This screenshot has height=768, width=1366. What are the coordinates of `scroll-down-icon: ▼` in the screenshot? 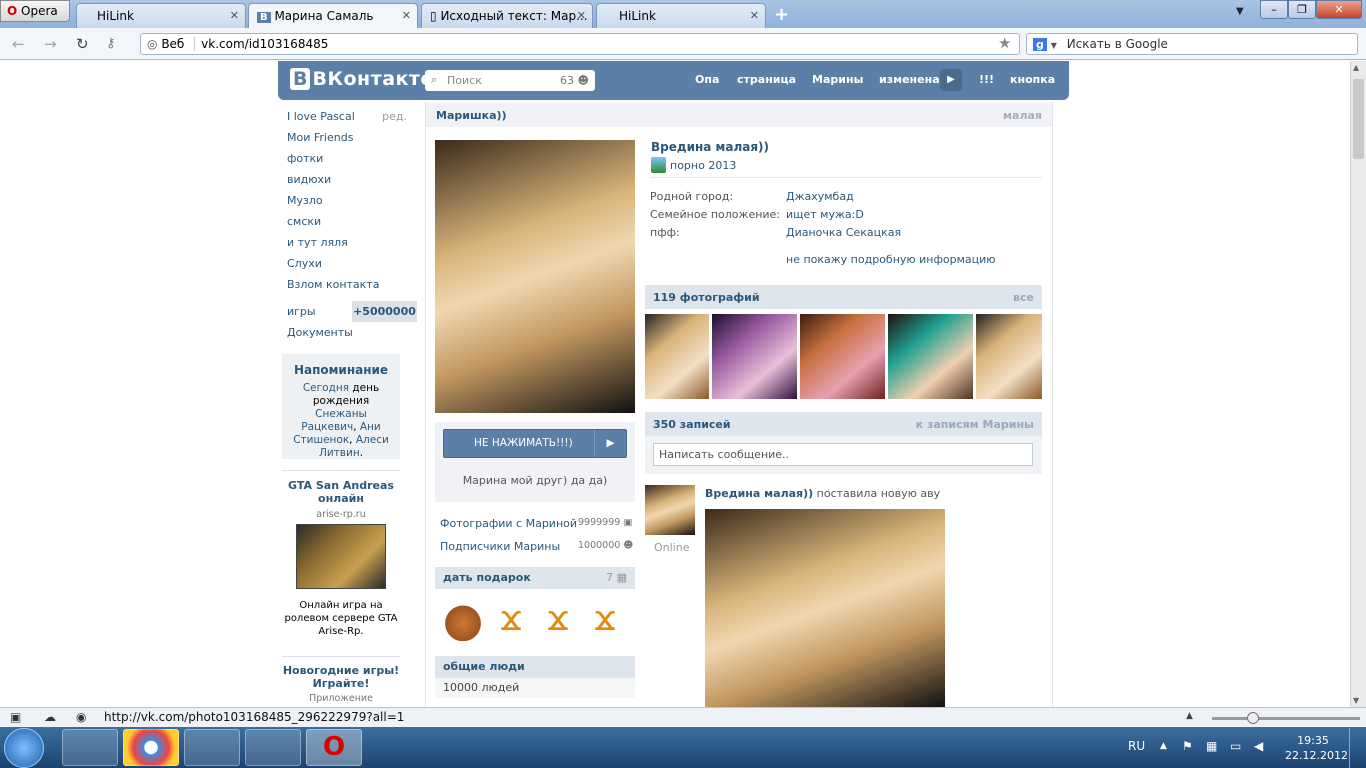 It's located at (1356, 700).